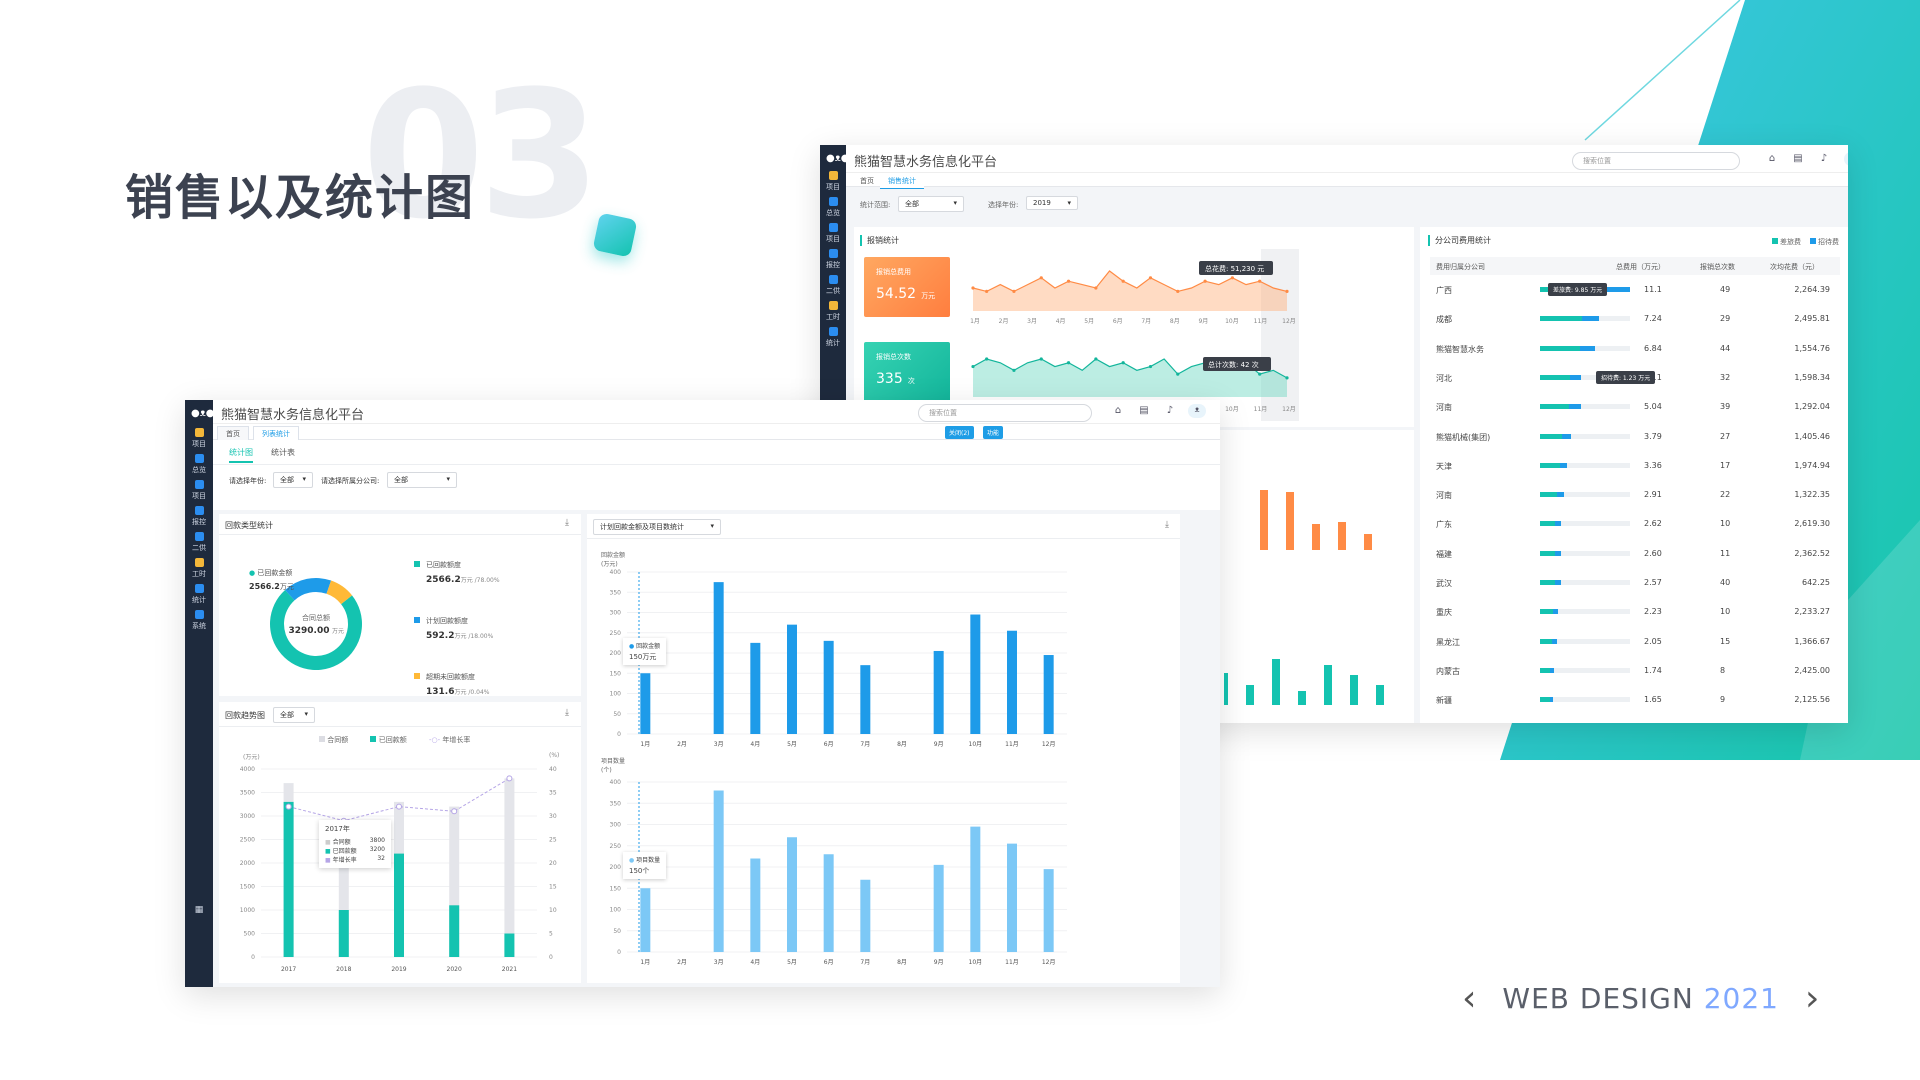  What do you see at coordinates (939, 744) in the screenshot?
I see `x-tick-label: 9月` at bounding box center [939, 744].